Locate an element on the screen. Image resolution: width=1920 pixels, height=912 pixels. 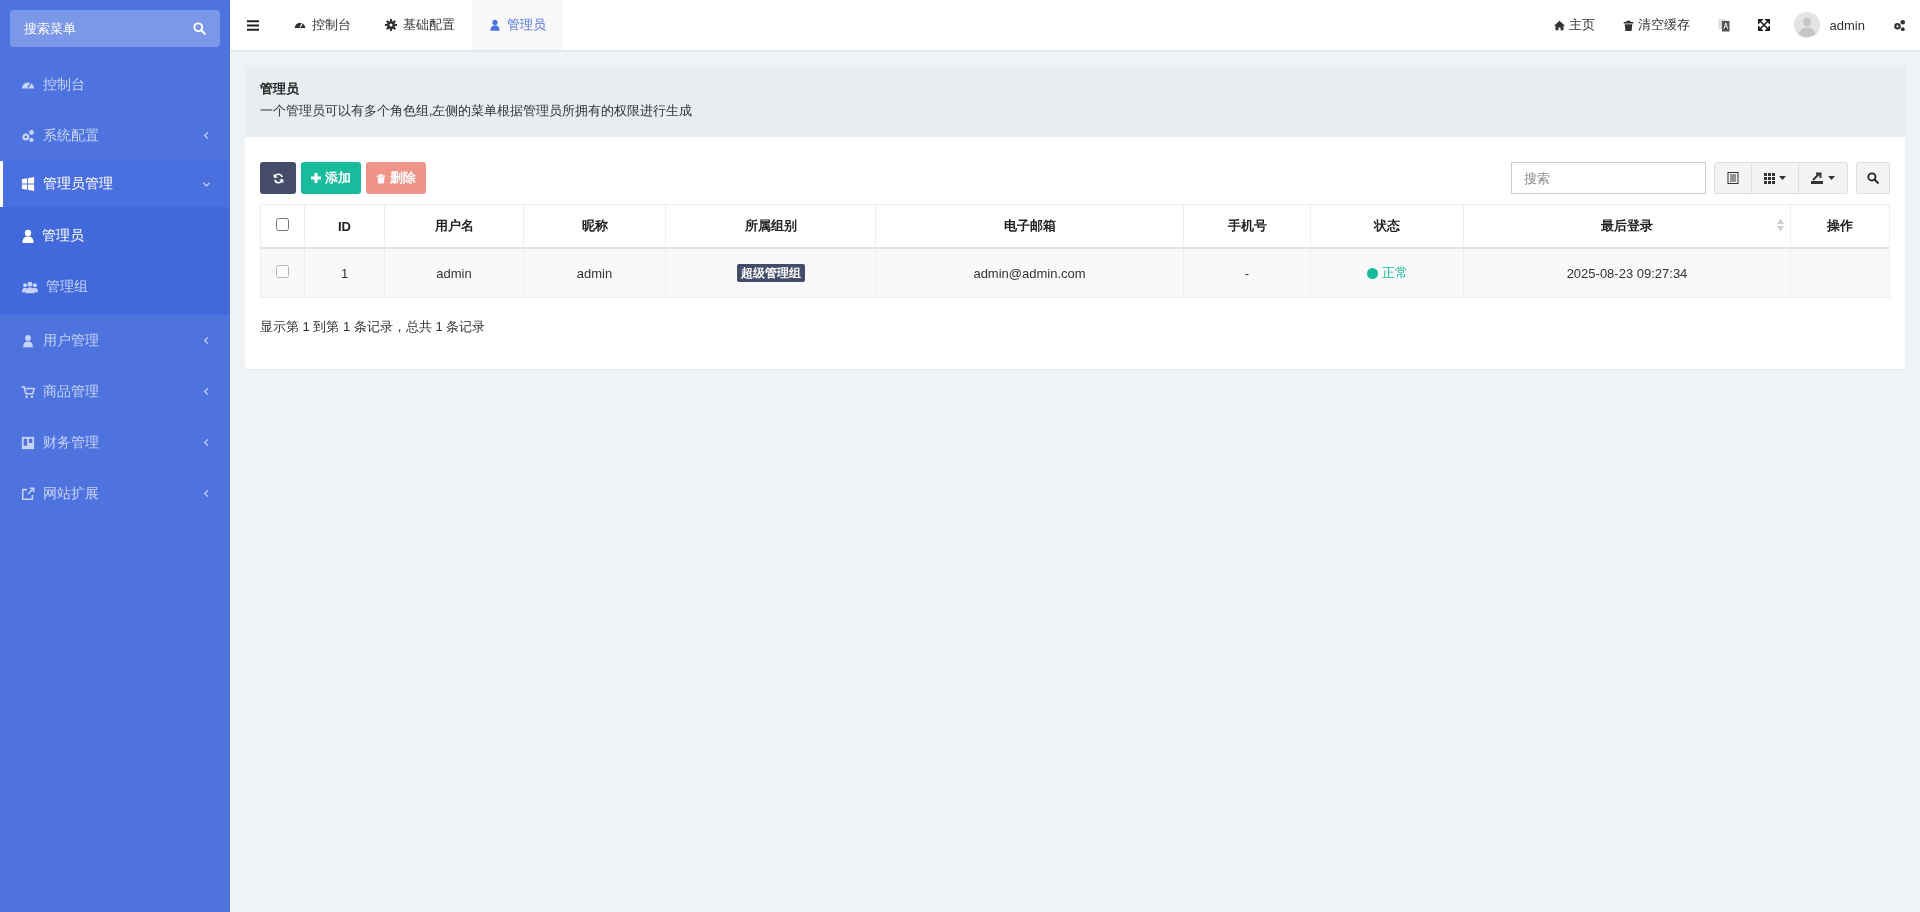
refresh-icon is located at coordinates (278, 178).